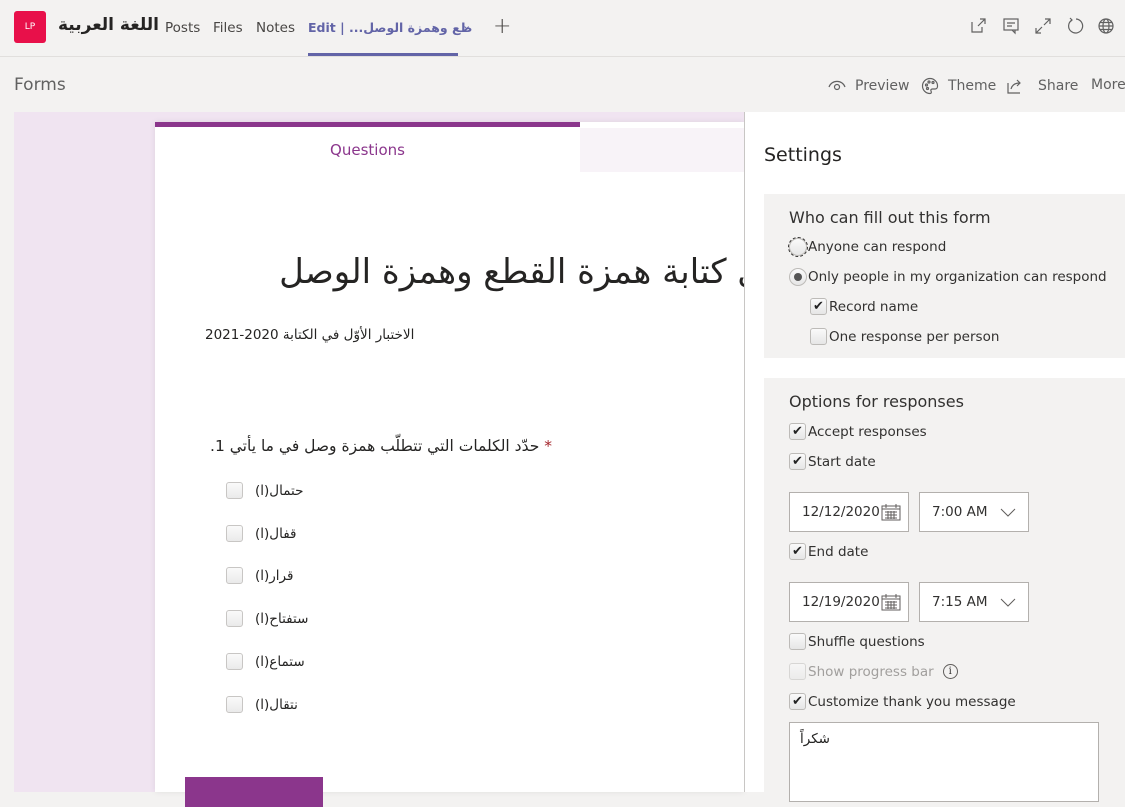  Describe the element at coordinates (960, 512) in the screenshot. I see `start-time-value: 7:00 AM` at that location.